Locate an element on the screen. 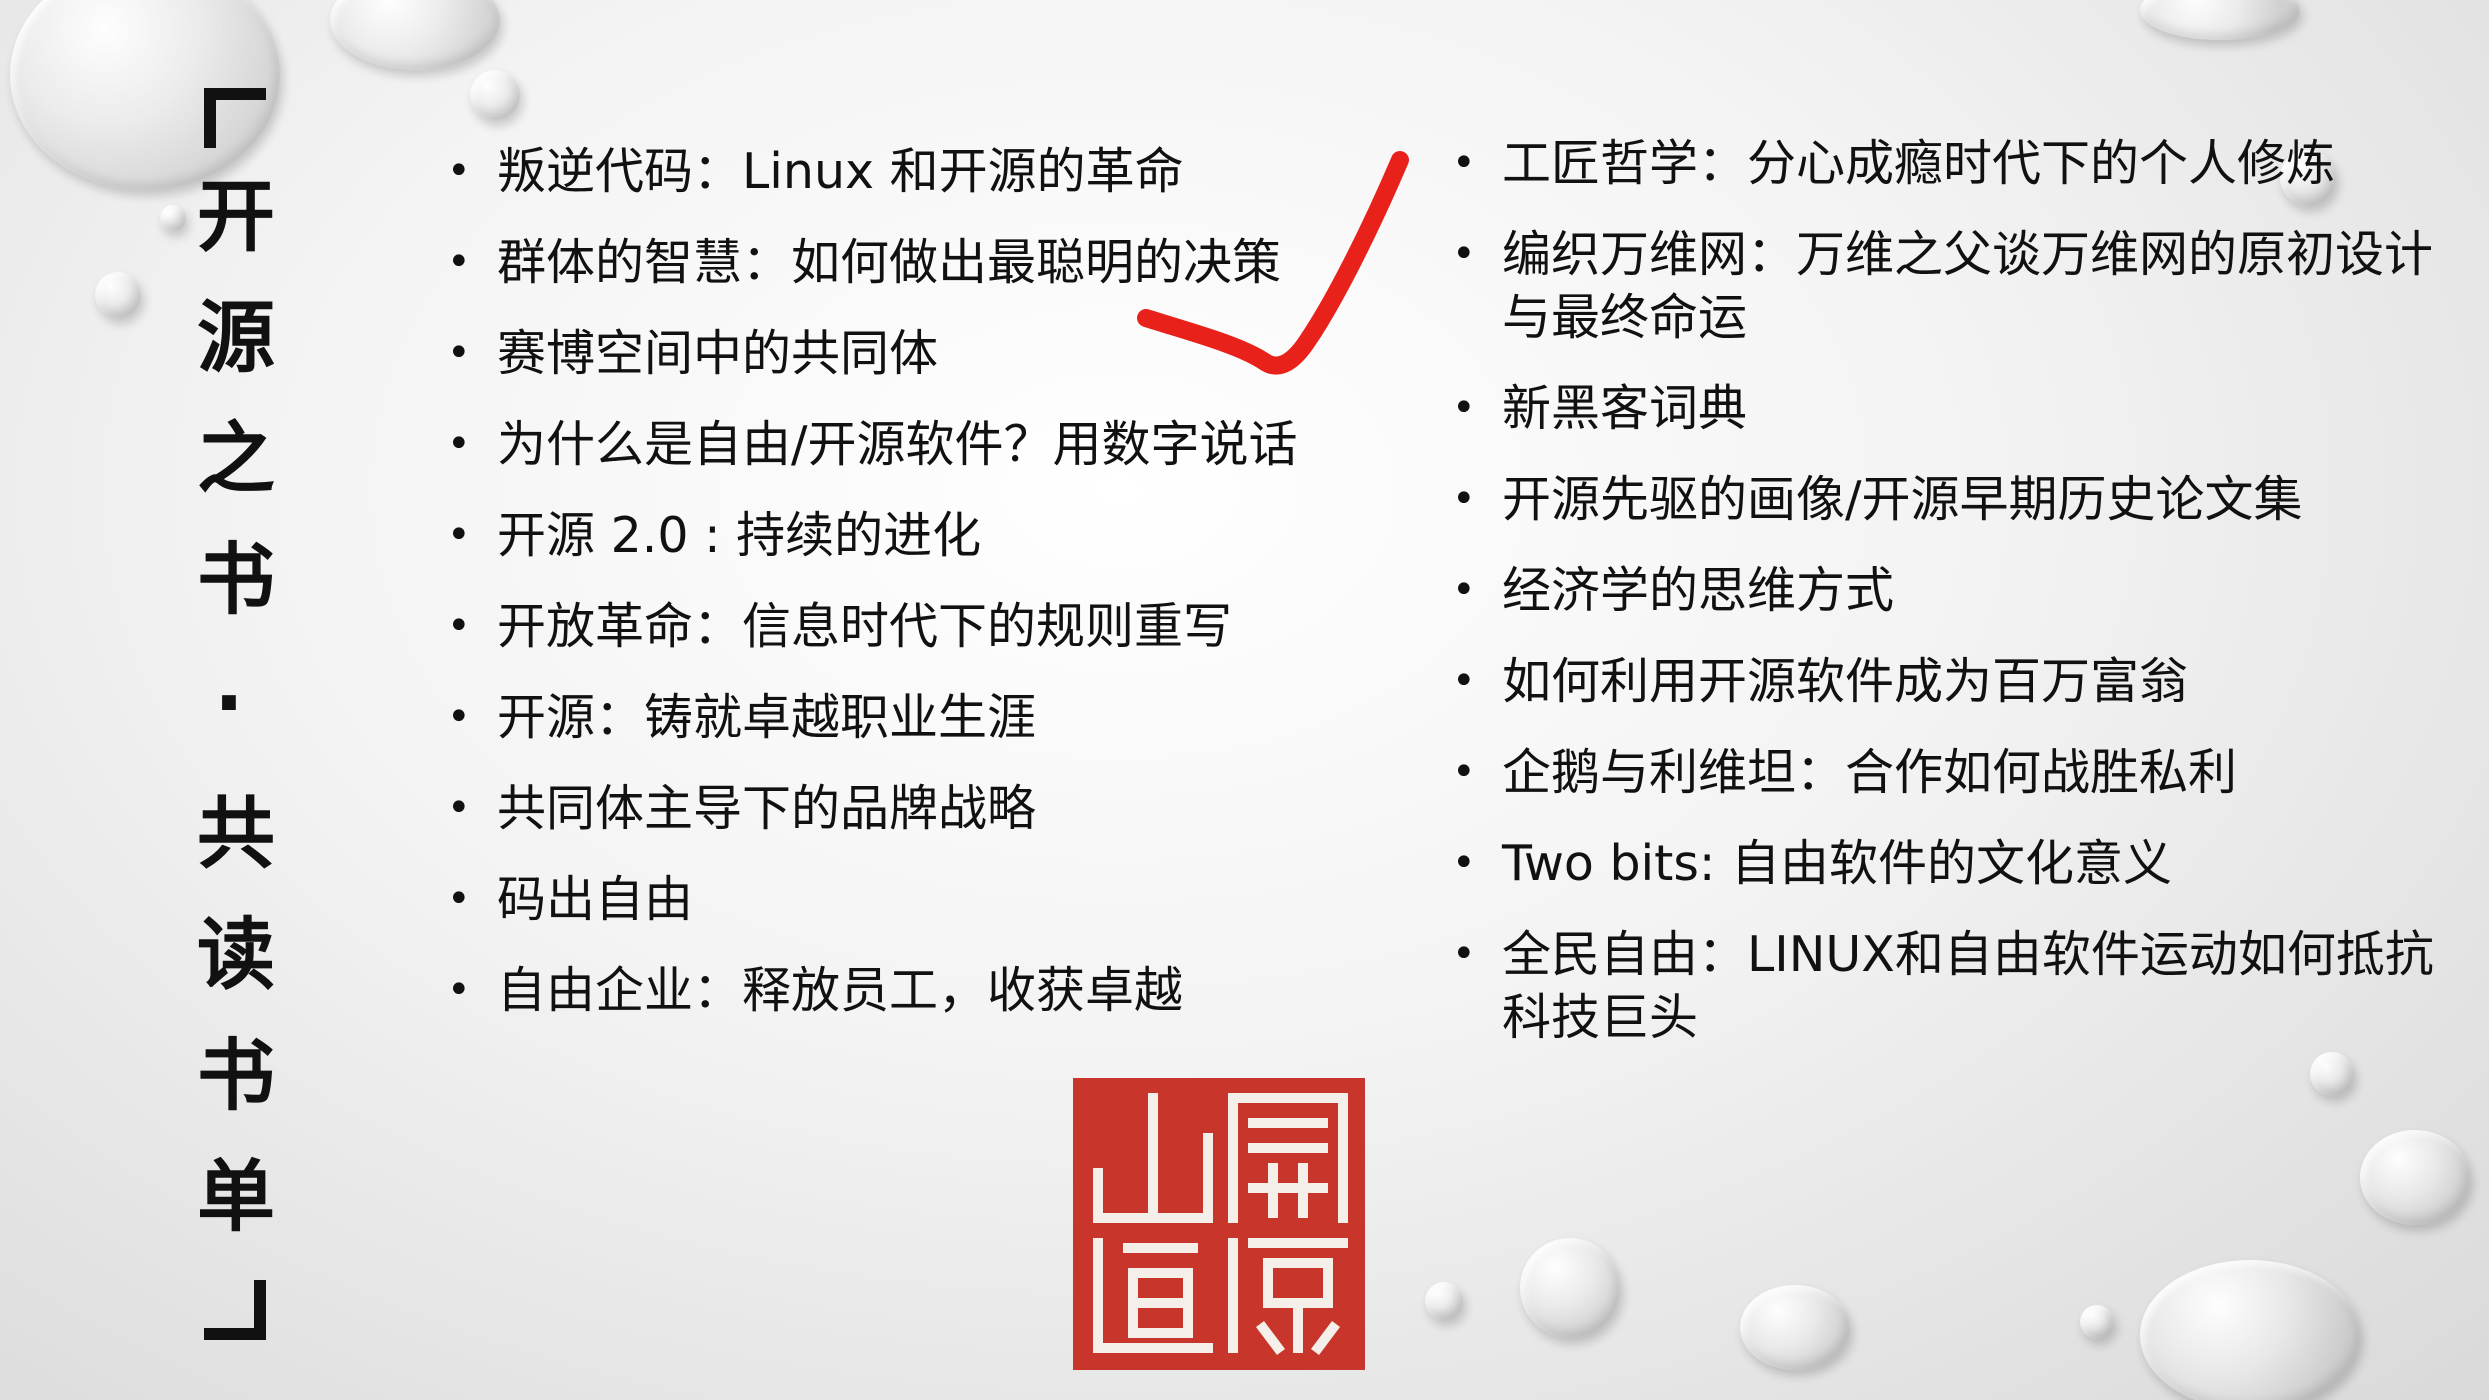 The height and width of the screenshot is (1400, 2489). title-bracket-close is located at coordinates (235, 1310).